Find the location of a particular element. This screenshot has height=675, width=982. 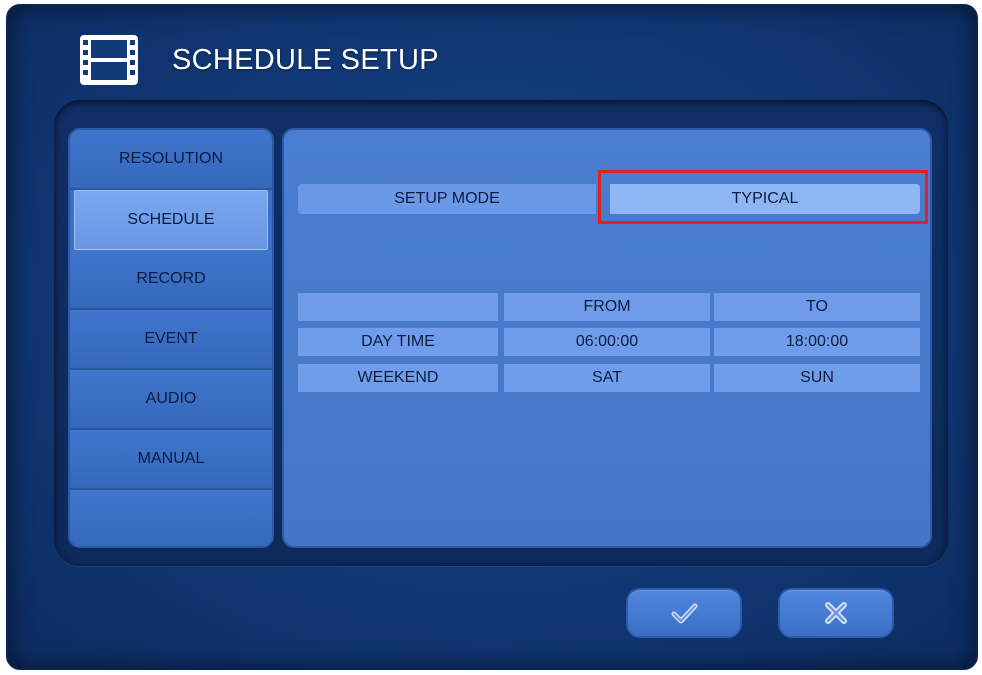

sidebar-item-empty is located at coordinates (171, 518).